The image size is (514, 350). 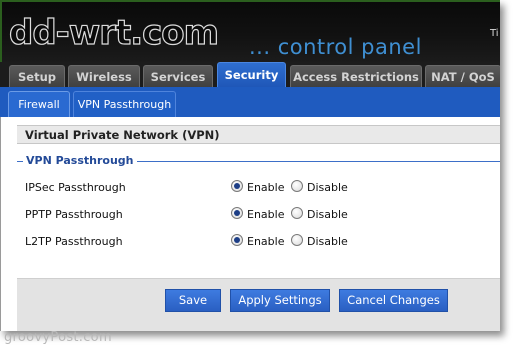 What do you see at coordinates (193, 300) in the screenshot?
I see `save-button: Save` at bounding box center [193, 300].